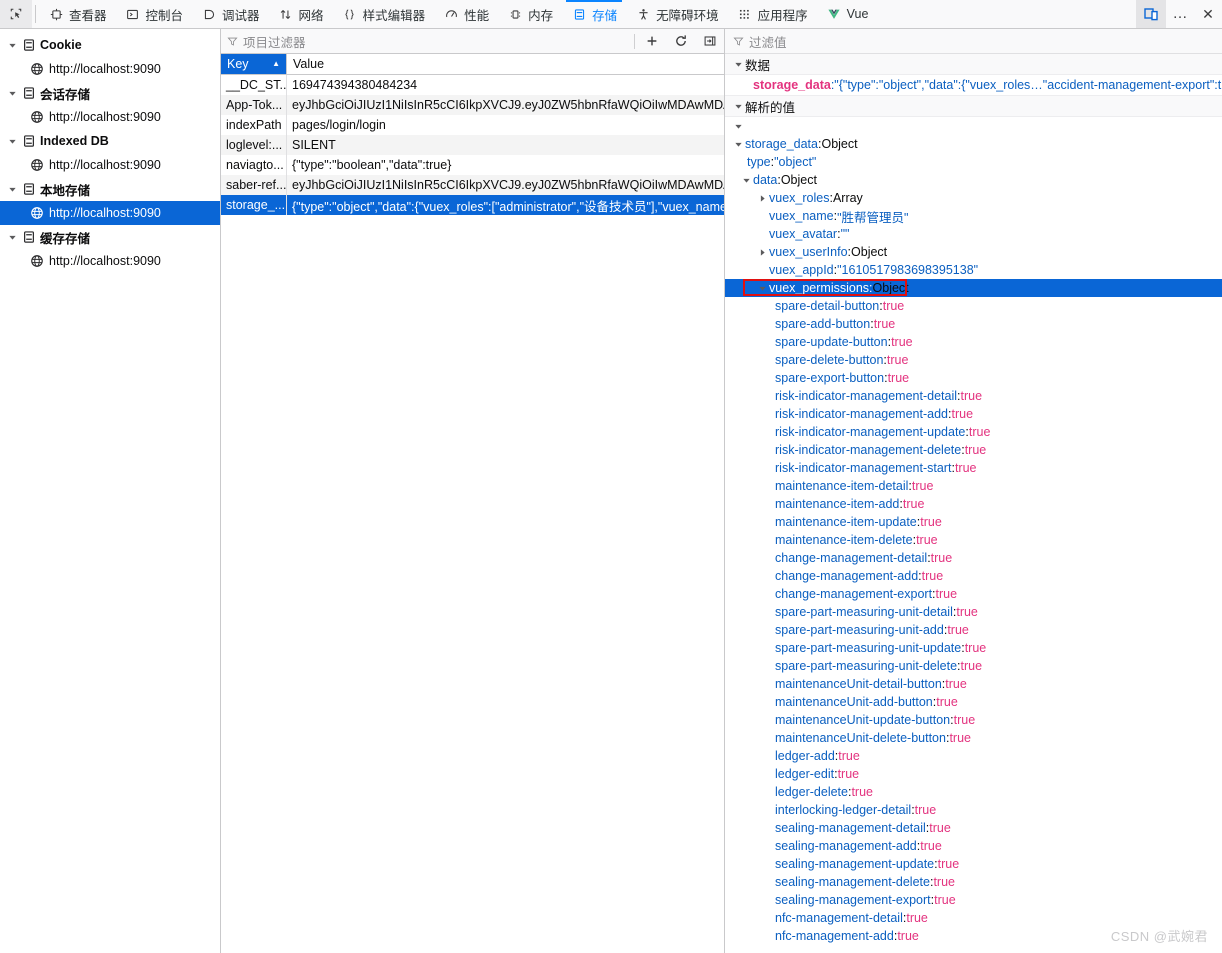  What do you see at coordinates (973, 342) in the screenshot?
I see `json-tree-row: spare-update-button: true` at bounding box center [973, 342].